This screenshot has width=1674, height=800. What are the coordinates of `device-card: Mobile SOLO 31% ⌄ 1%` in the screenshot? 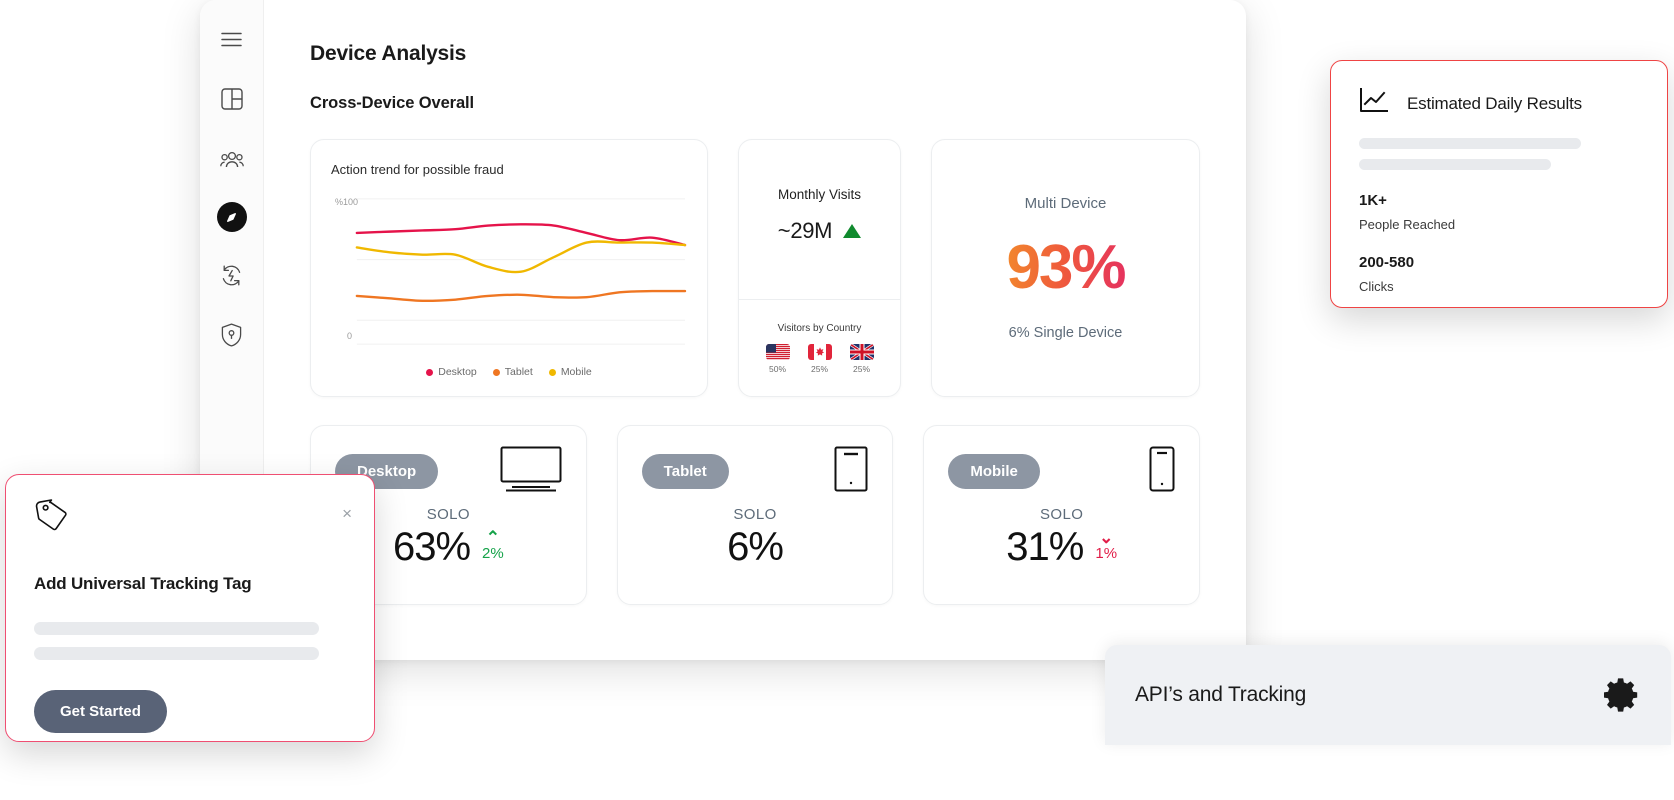 It's located at (1062, 515).